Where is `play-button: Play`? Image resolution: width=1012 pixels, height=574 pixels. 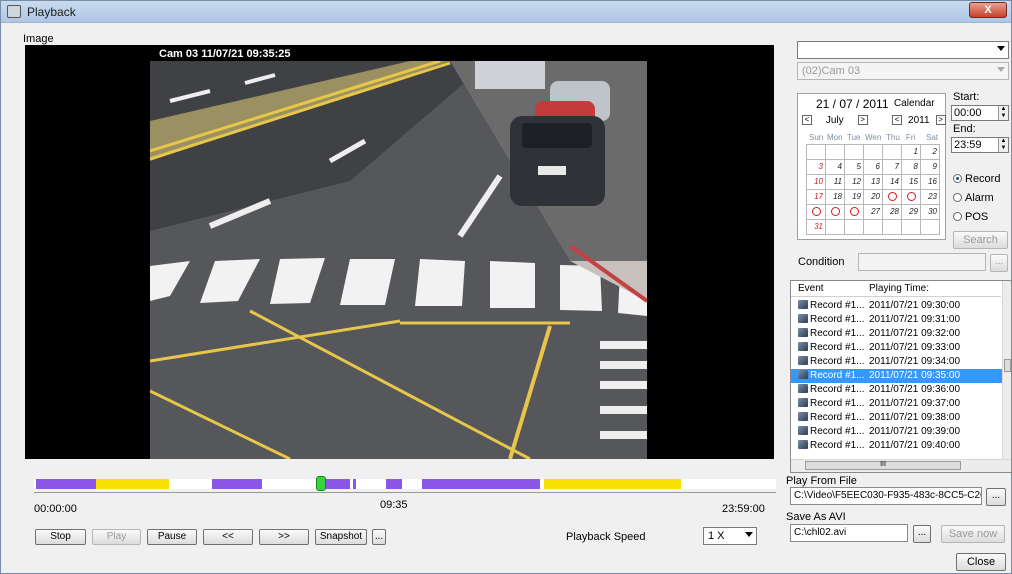 play-button: Play is located at coordinates (116, 537).